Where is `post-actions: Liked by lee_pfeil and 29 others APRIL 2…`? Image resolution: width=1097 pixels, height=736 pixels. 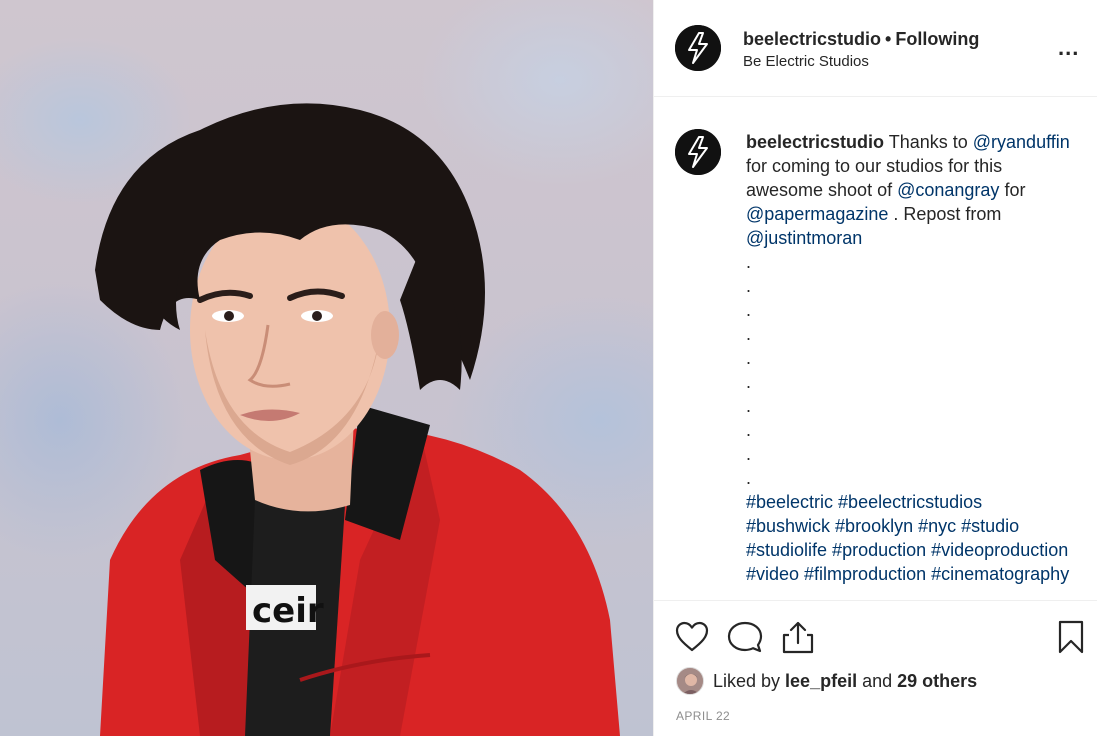 post-actions: Liked by lee_pfeil and 29 others APRIL 2… is located at coordinates (875, 668).